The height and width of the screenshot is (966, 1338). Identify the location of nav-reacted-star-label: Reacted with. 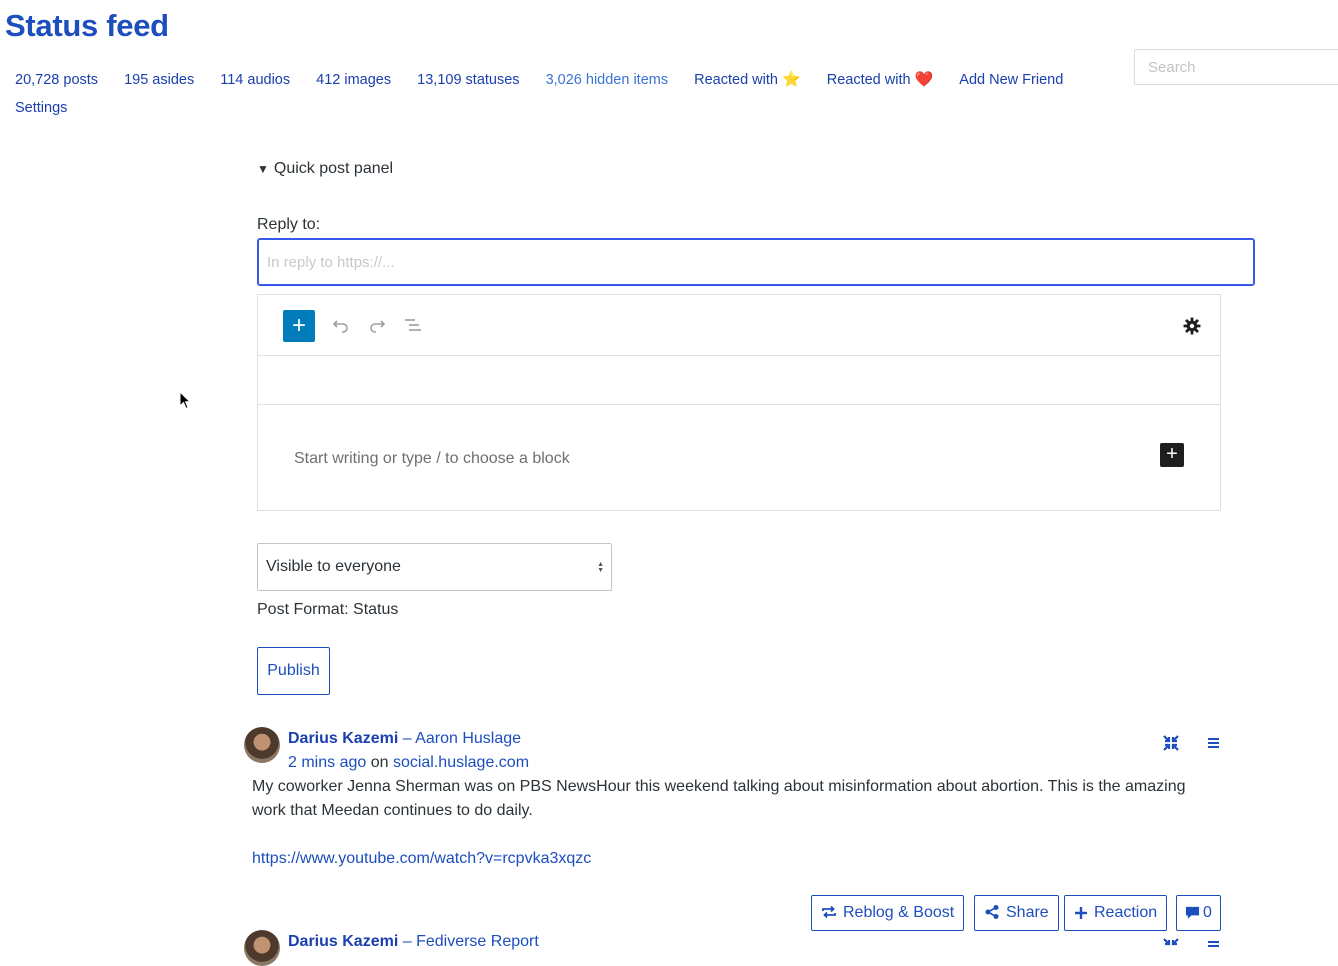
(736, 80).